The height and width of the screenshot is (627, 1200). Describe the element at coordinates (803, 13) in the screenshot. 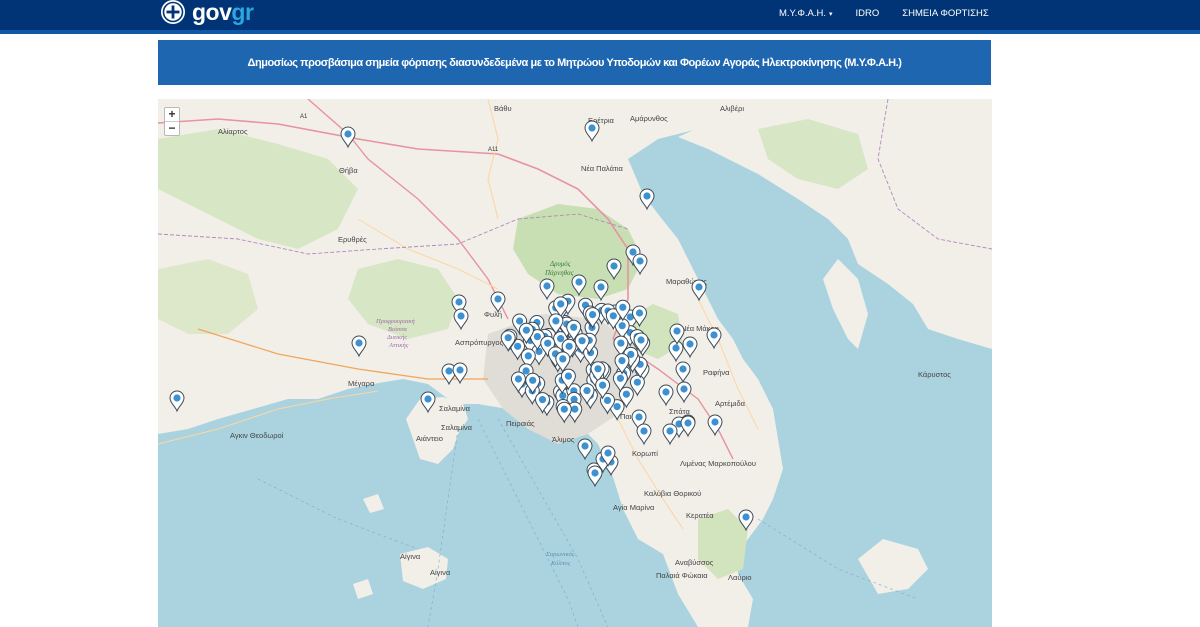

I see `nav-myfaii-label: Μ.Υ.Φ.Α.Η.` at that location.